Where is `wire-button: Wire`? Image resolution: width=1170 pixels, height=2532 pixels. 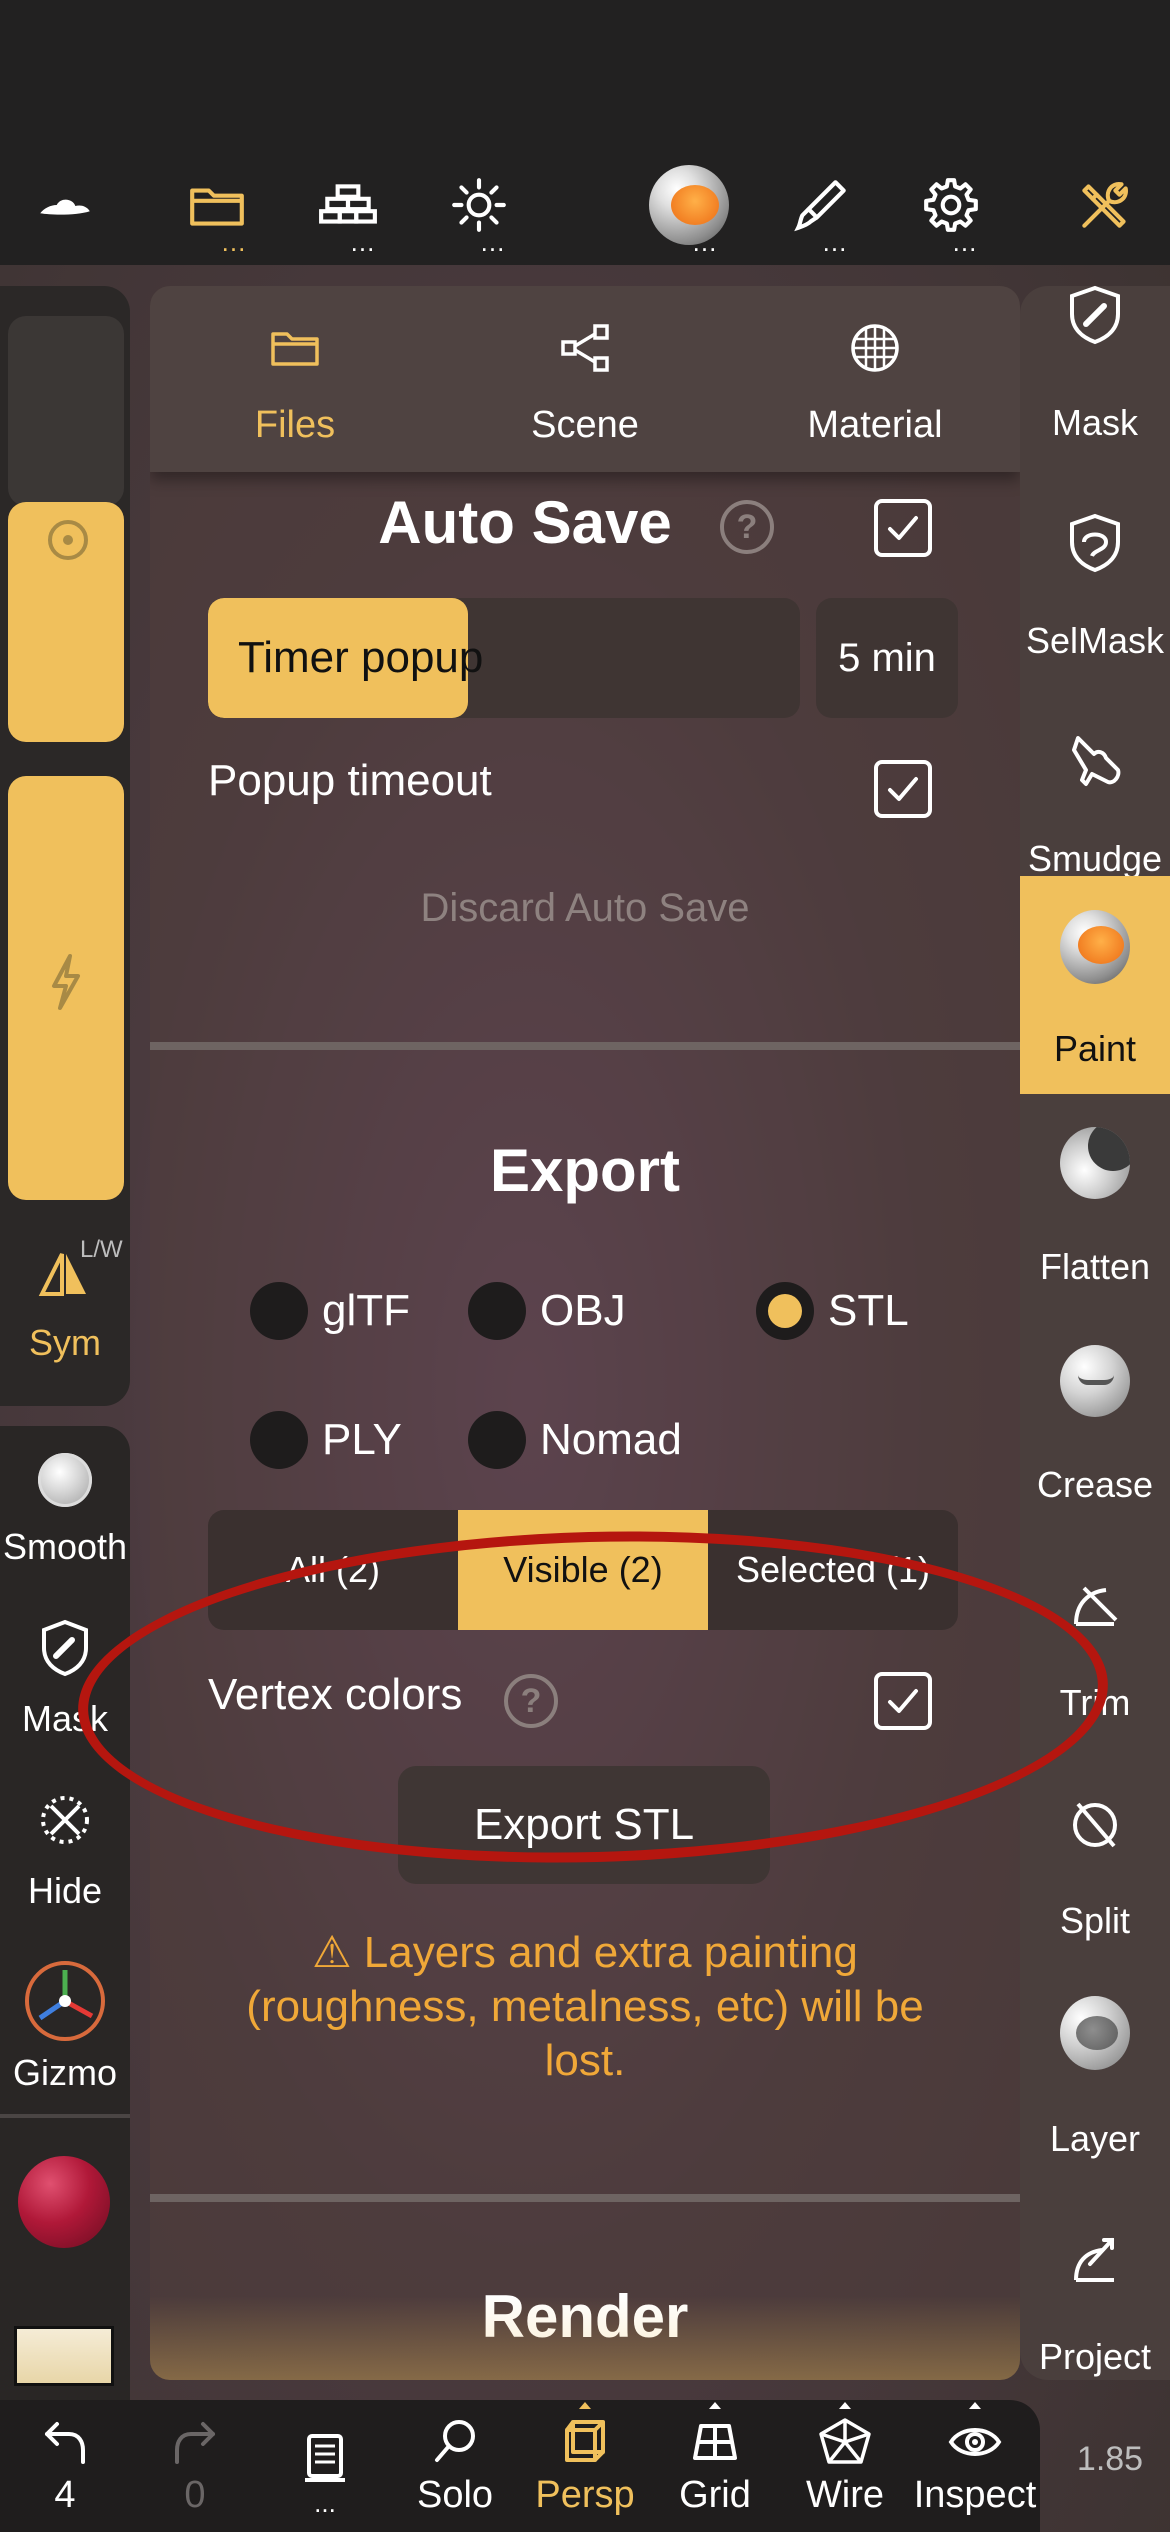 wire-button: Wire is located at coordinates (845, 2472).